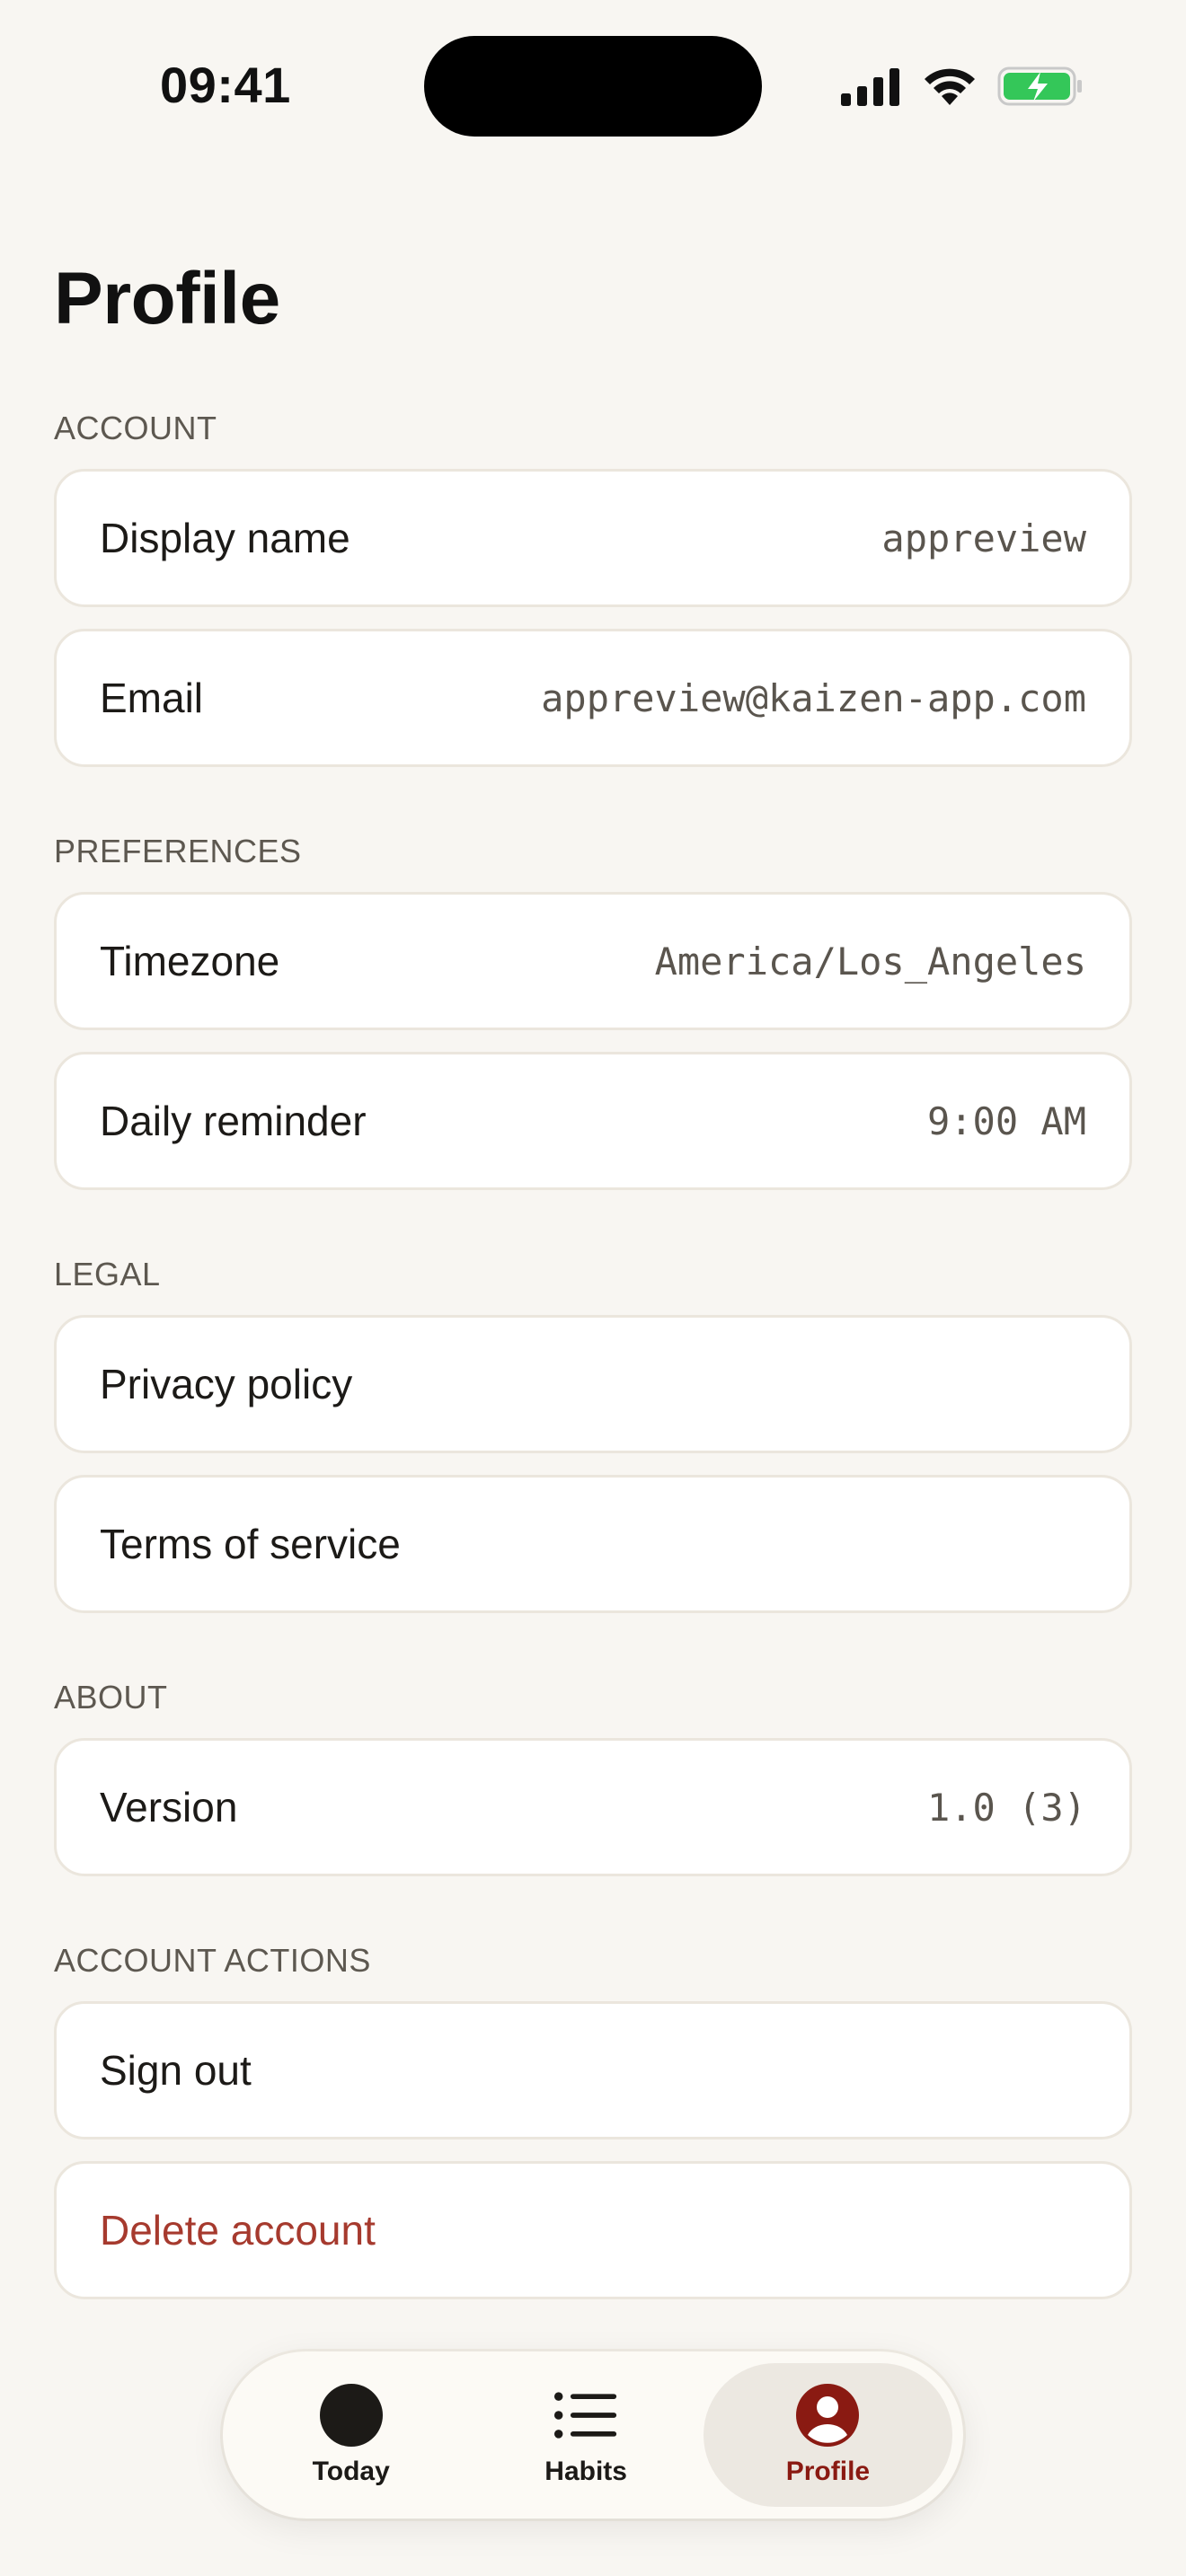 Image resolution: width=1186 pixels, height=2576 pixels. What do you see at coordinates (225, 85) in the screenshot?
I see `status-time: 09:41` at bounding box center [225, 85].